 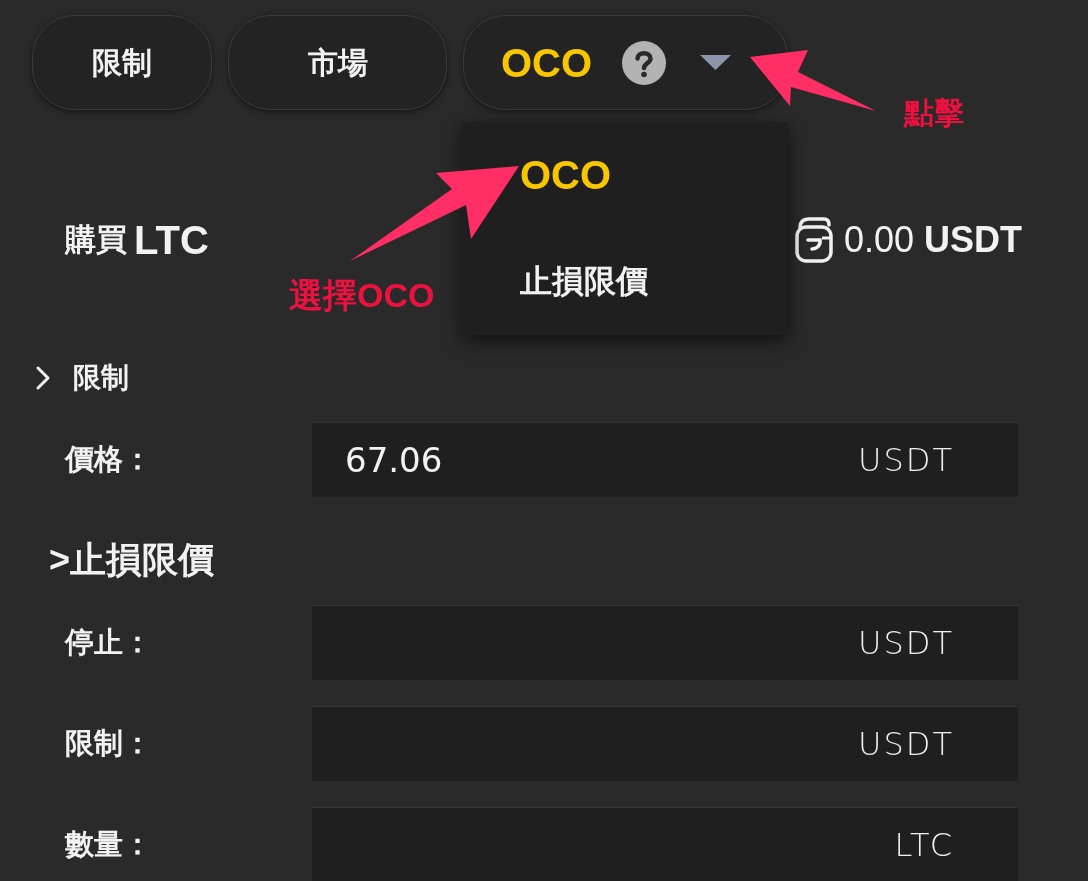 I want to click on field-label: 停止：, so click(x=108, y=642).